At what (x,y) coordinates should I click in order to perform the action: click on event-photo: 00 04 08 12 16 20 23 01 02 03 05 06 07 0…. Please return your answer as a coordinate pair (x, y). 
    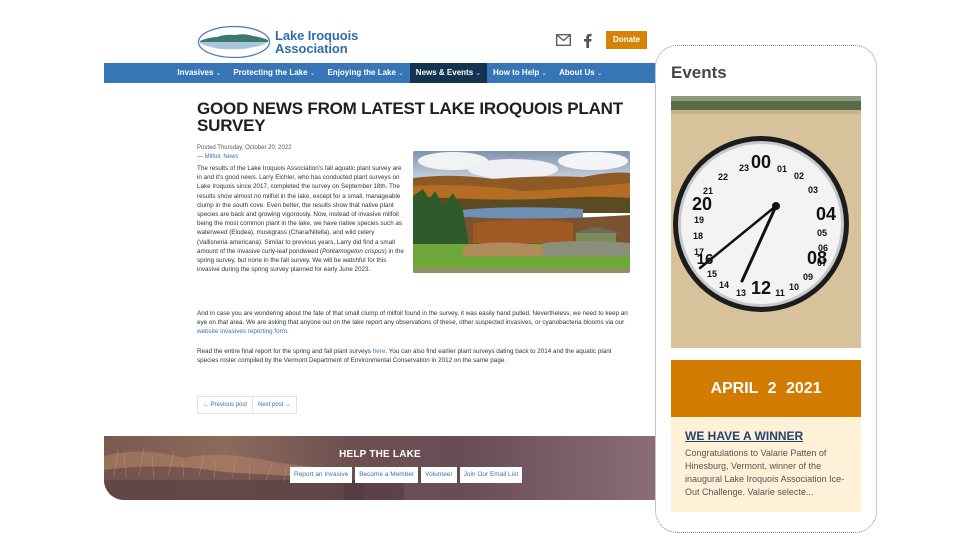
    Looking at the image, I should click on (766, 222).